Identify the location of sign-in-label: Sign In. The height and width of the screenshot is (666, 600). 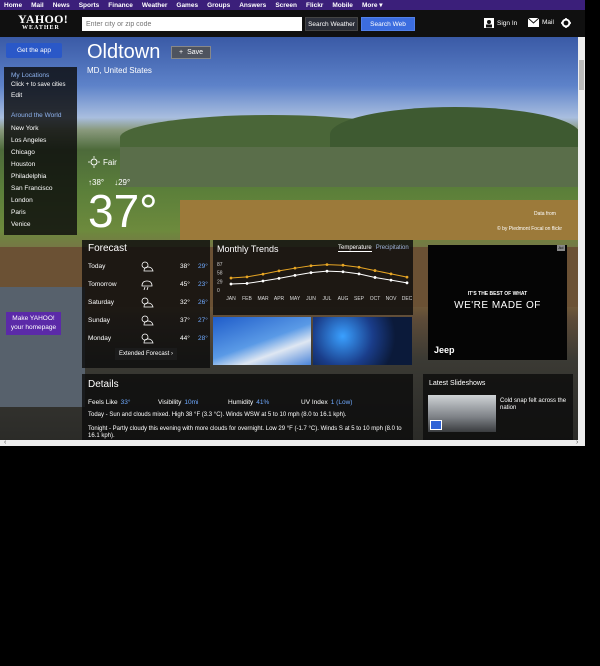
(507, 23).